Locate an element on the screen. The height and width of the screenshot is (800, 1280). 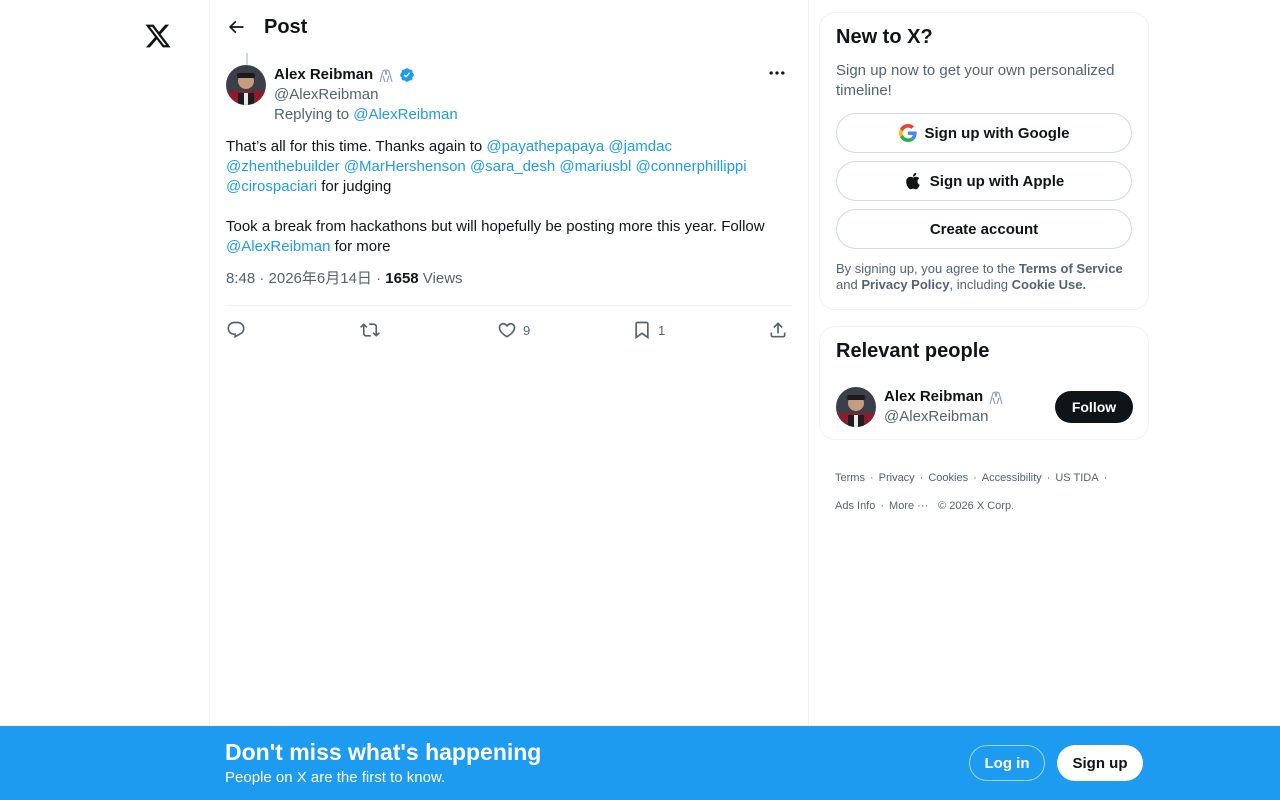
footer-link-us-tida: US TIDA is located at coordinates (1076, 478).